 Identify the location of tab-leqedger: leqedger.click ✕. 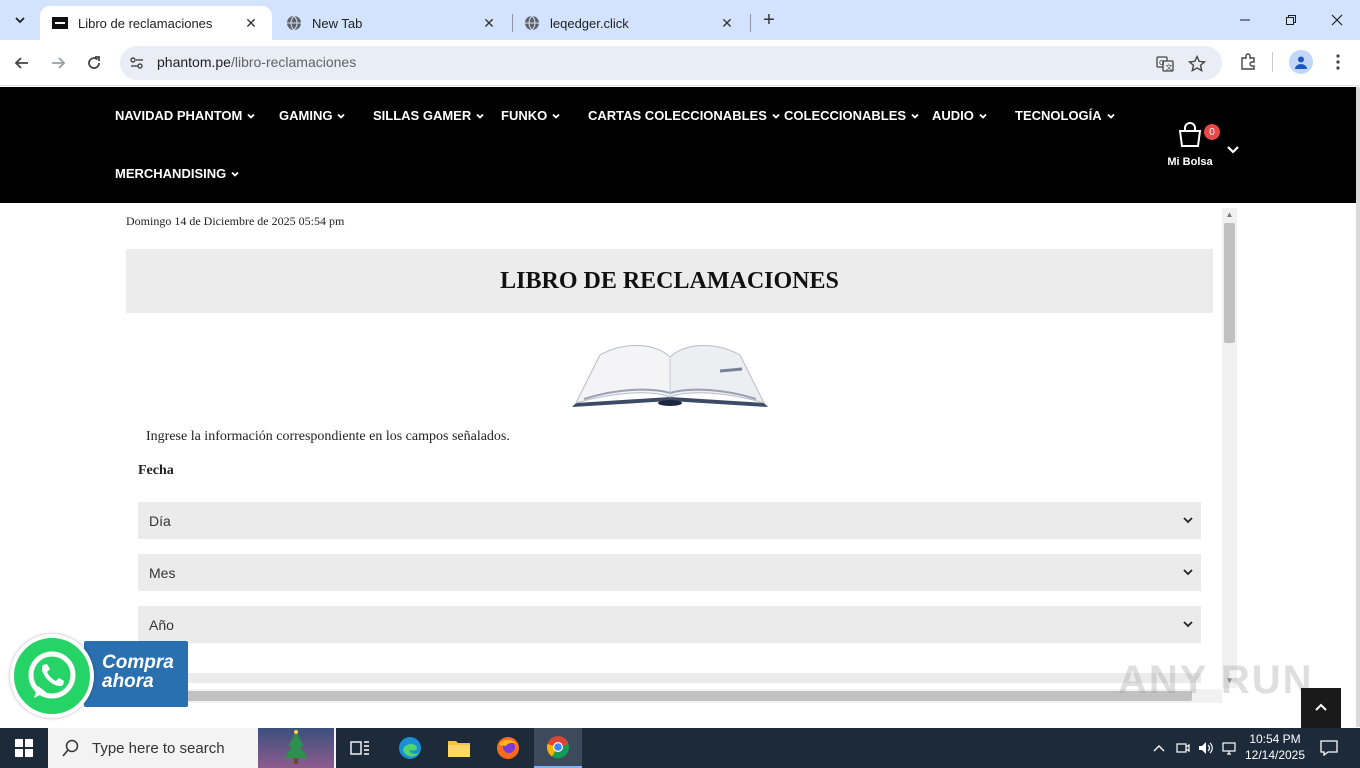
(630, 23).